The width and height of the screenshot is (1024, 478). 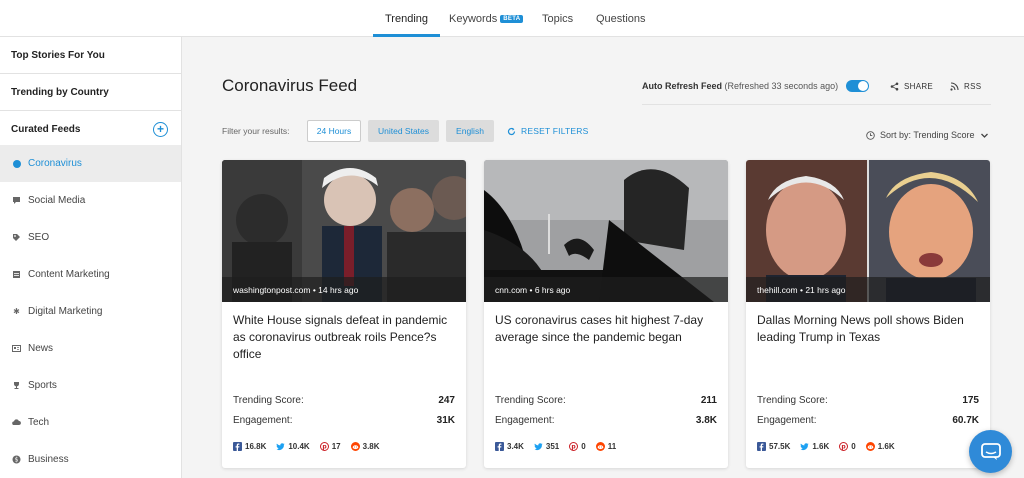 I want to click on sidebar-item-label: Digital Marketing, so click(x=65, y=311).